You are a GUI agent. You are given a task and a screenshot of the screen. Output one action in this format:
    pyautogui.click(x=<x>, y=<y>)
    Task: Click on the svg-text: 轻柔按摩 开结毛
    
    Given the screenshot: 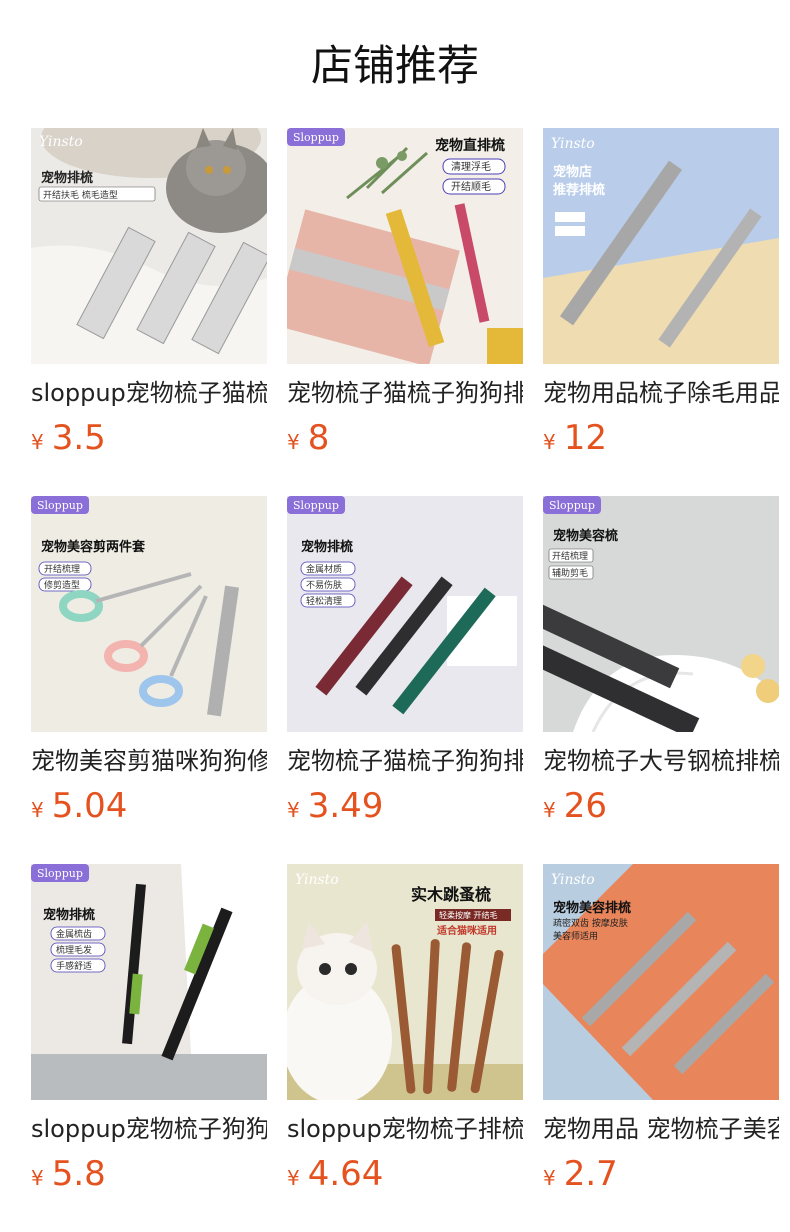 What is the action you would take?
    pyautogui.click(x=468, y=915)
    